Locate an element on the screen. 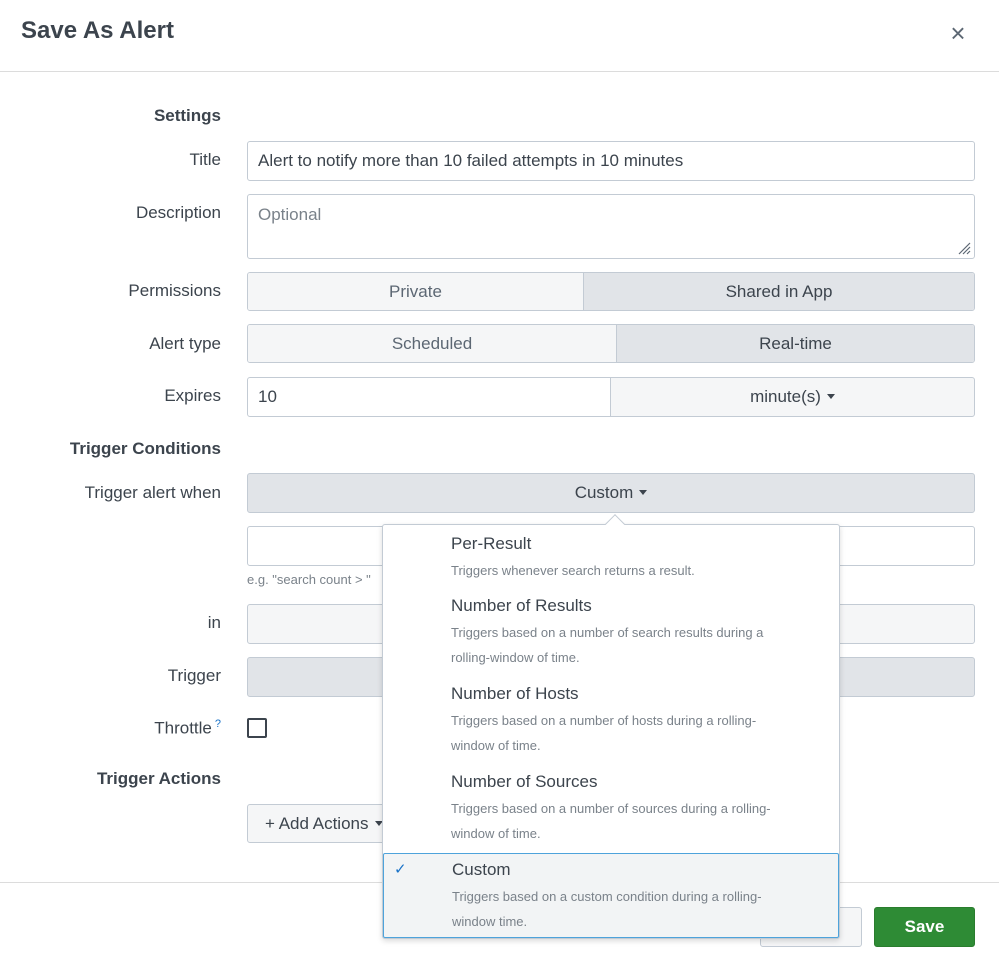  checkmark-icon: ✓ is located at coordinates (400, 869).